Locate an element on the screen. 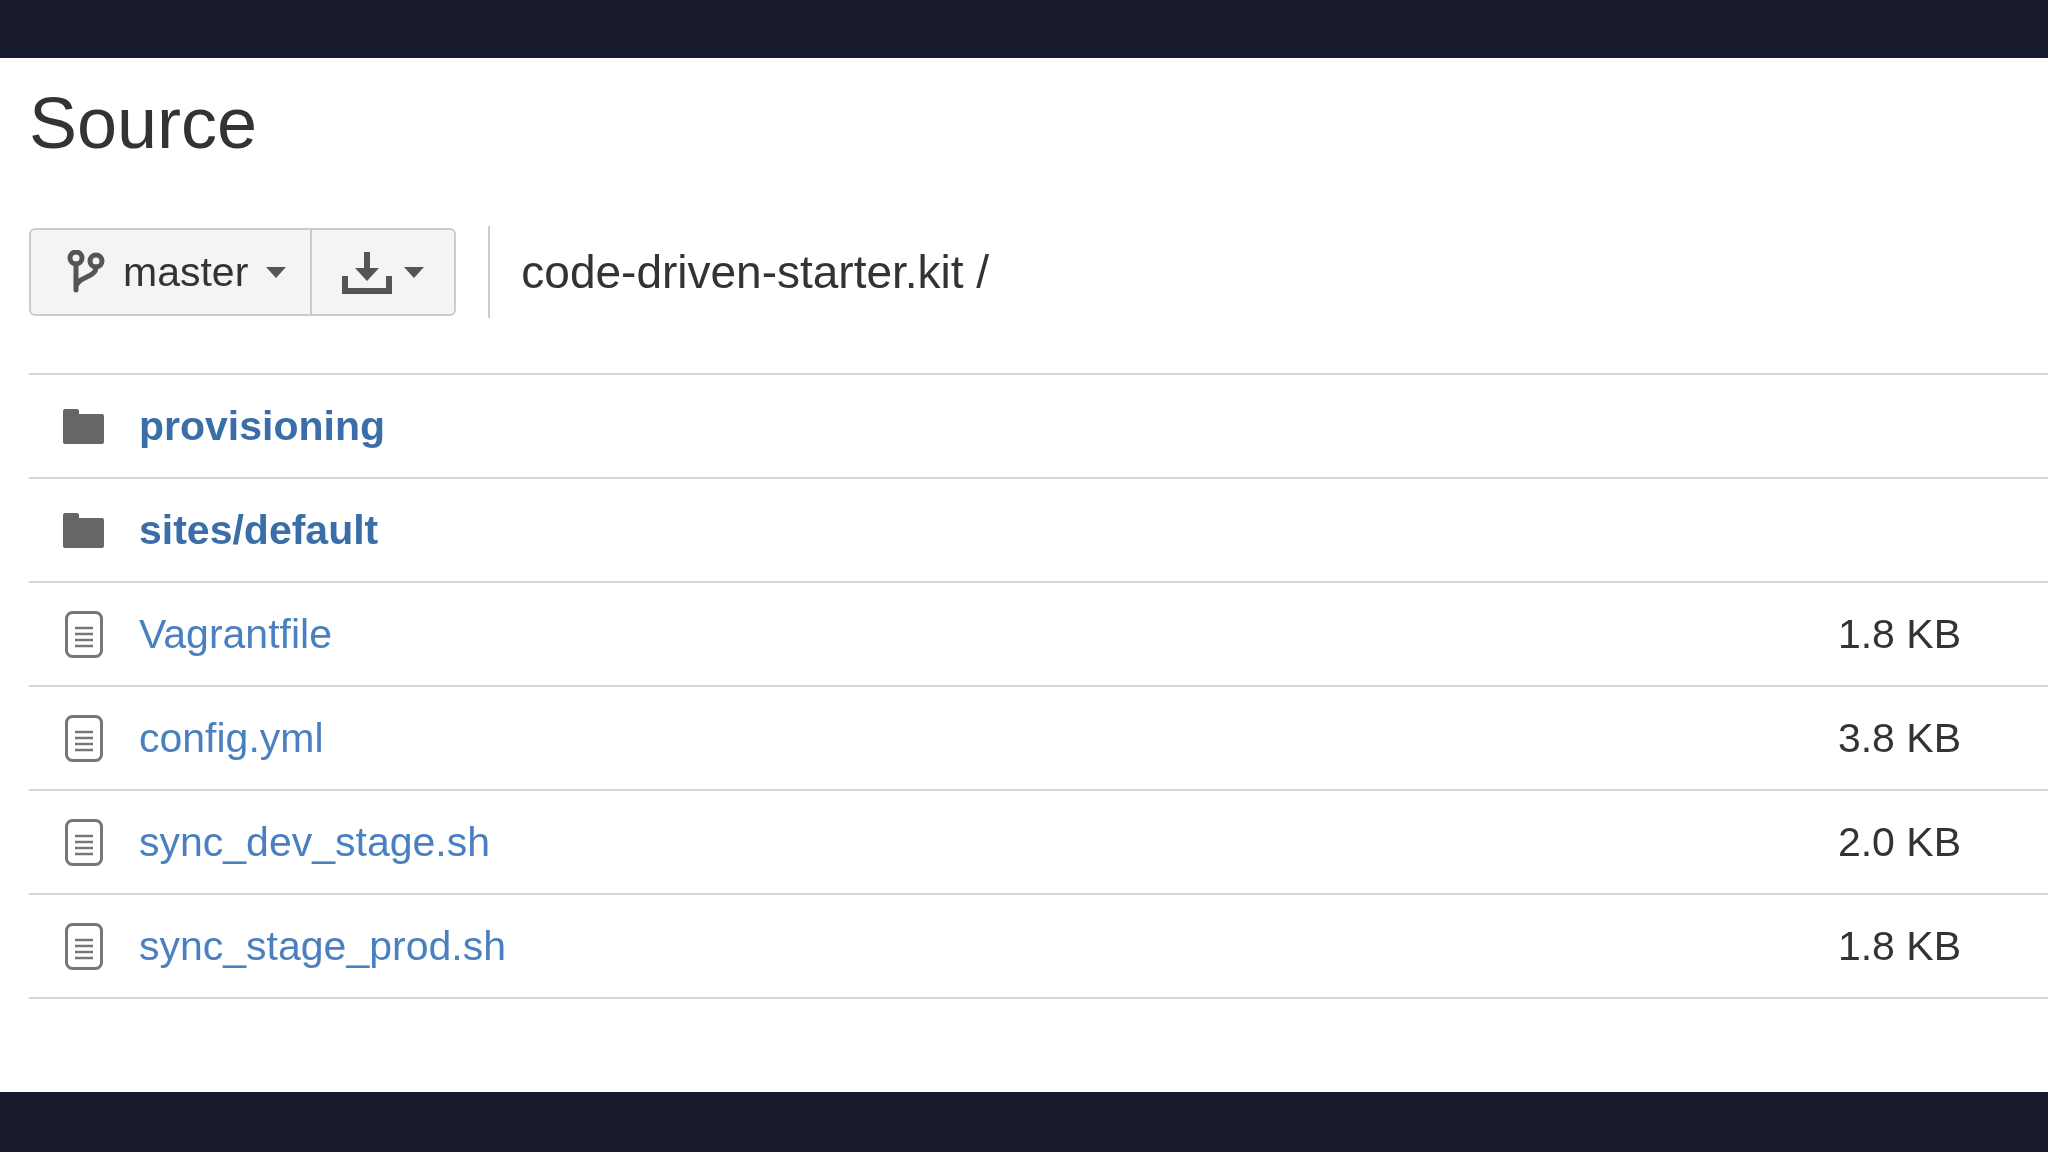 The image size is (2048, 1152). file-link: sync_stage_prod.sh is located at coordinates (322, 946).